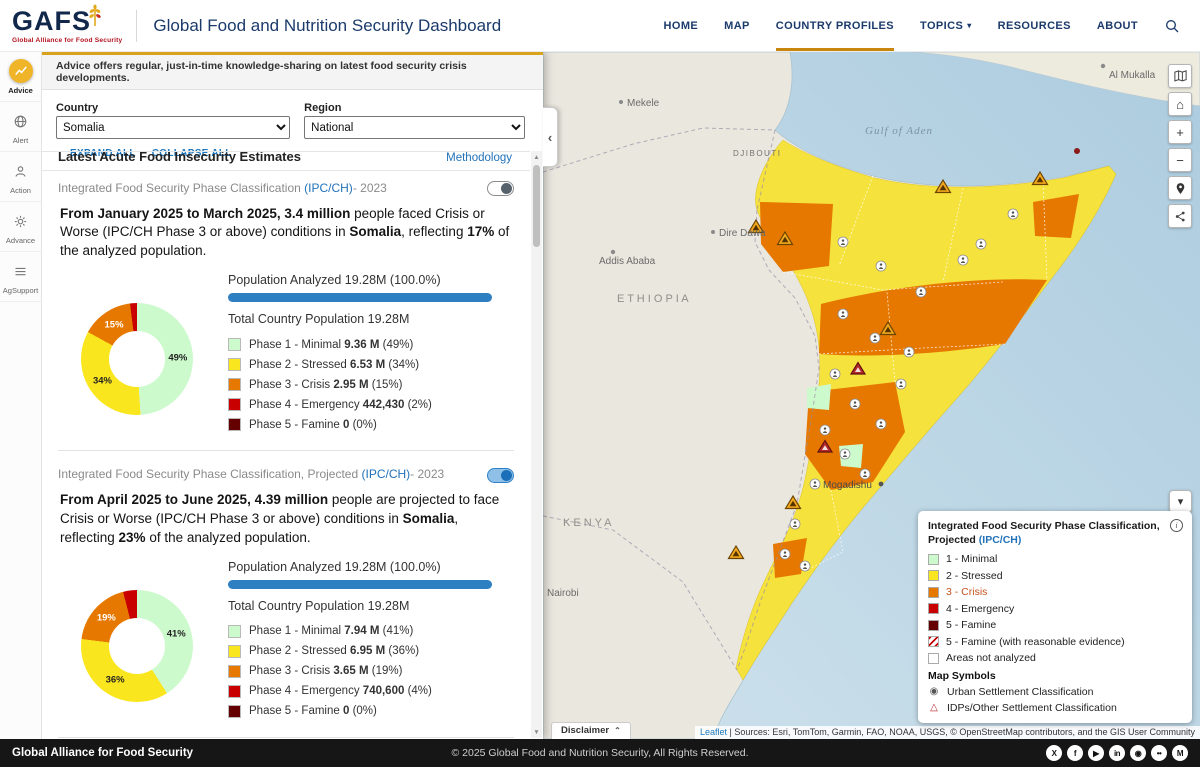 This screenshot has width=1200, height=767. I want to click on ipc-donut-chart-current: 49% 34% 15%, so click(137, 359).